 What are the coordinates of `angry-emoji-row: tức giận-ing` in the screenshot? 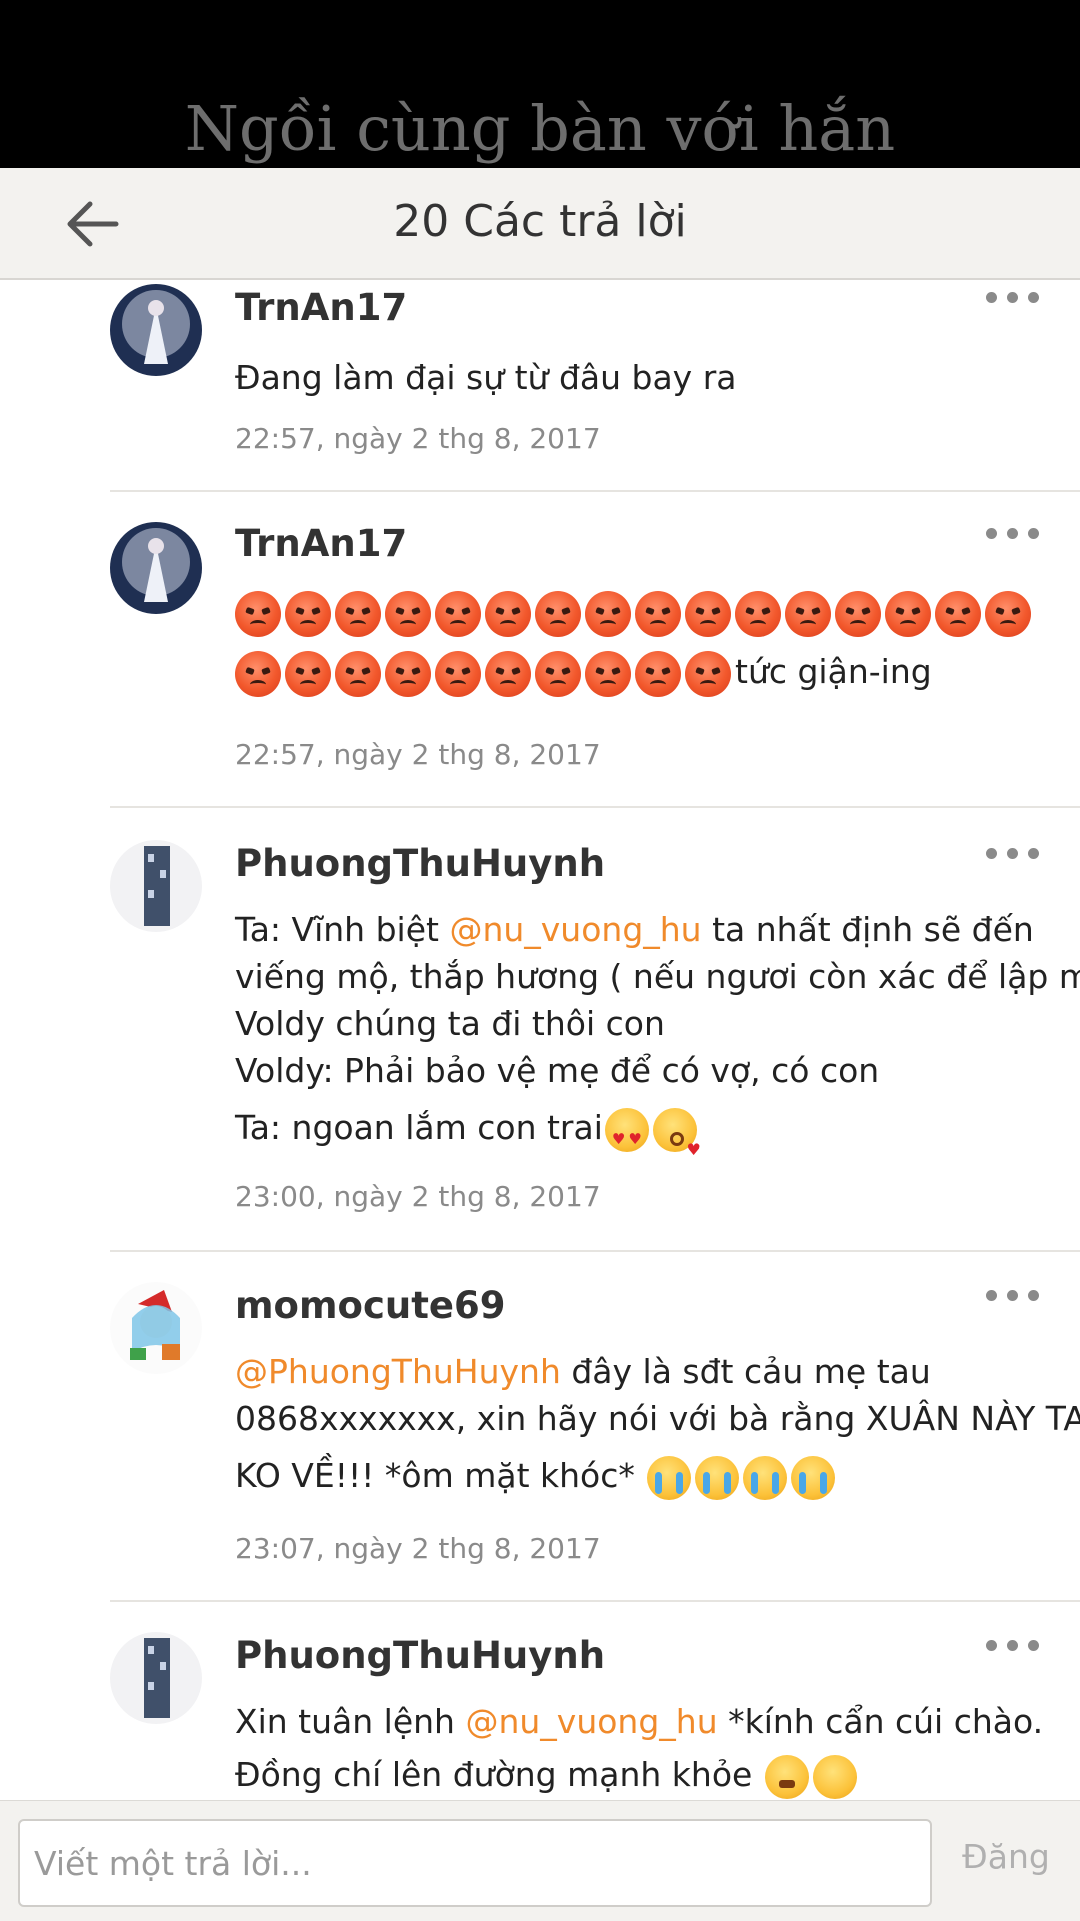 It's located at (645, 678).